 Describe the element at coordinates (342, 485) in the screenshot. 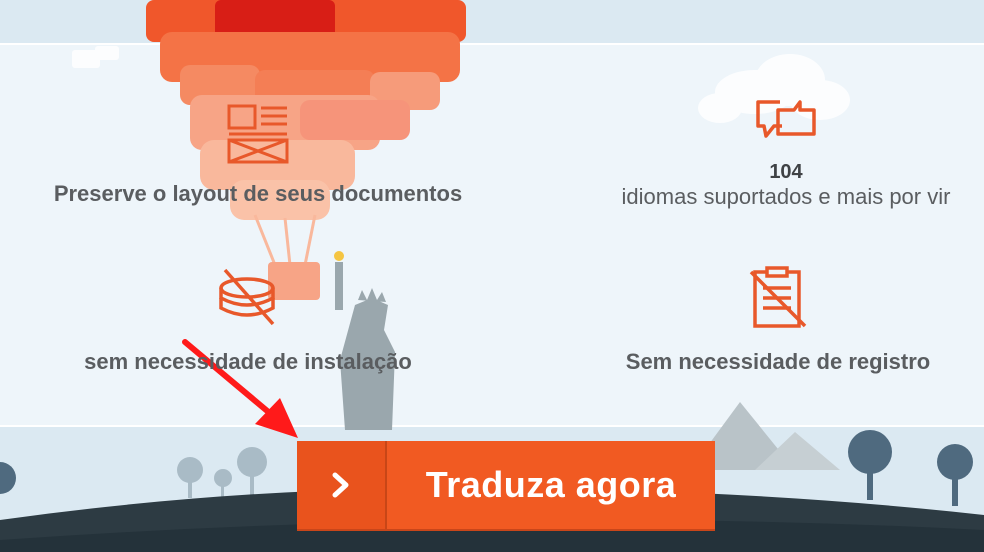

I see `chevron-right-icon` at that location.